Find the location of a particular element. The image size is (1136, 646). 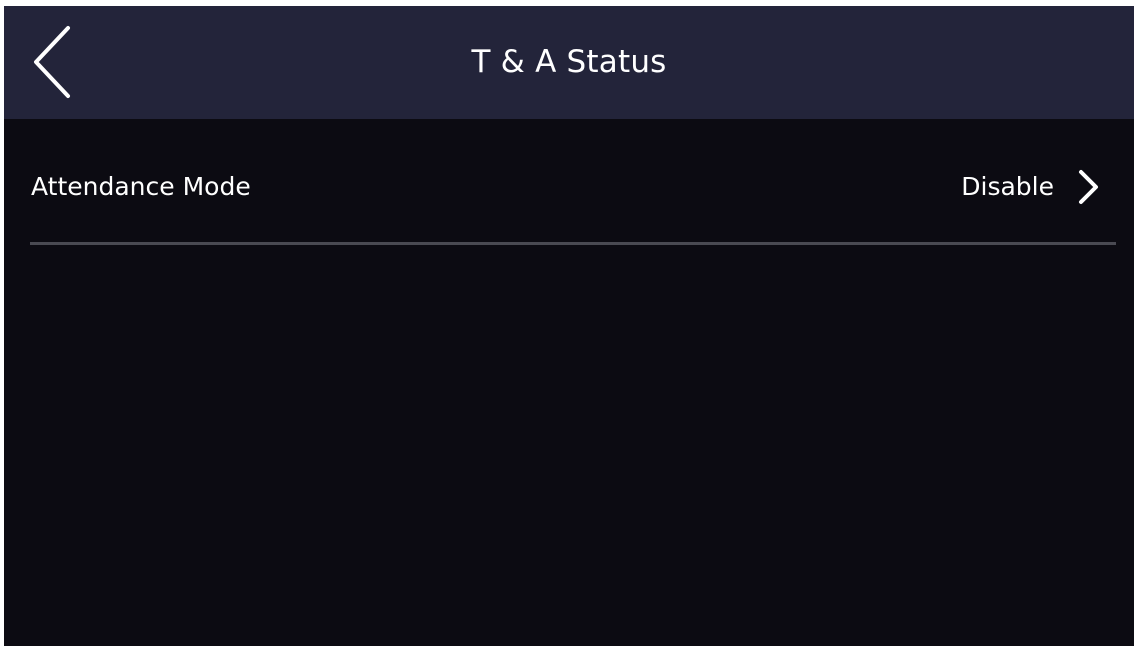

page-title: T & A Status is located at coordinates (569, 62).